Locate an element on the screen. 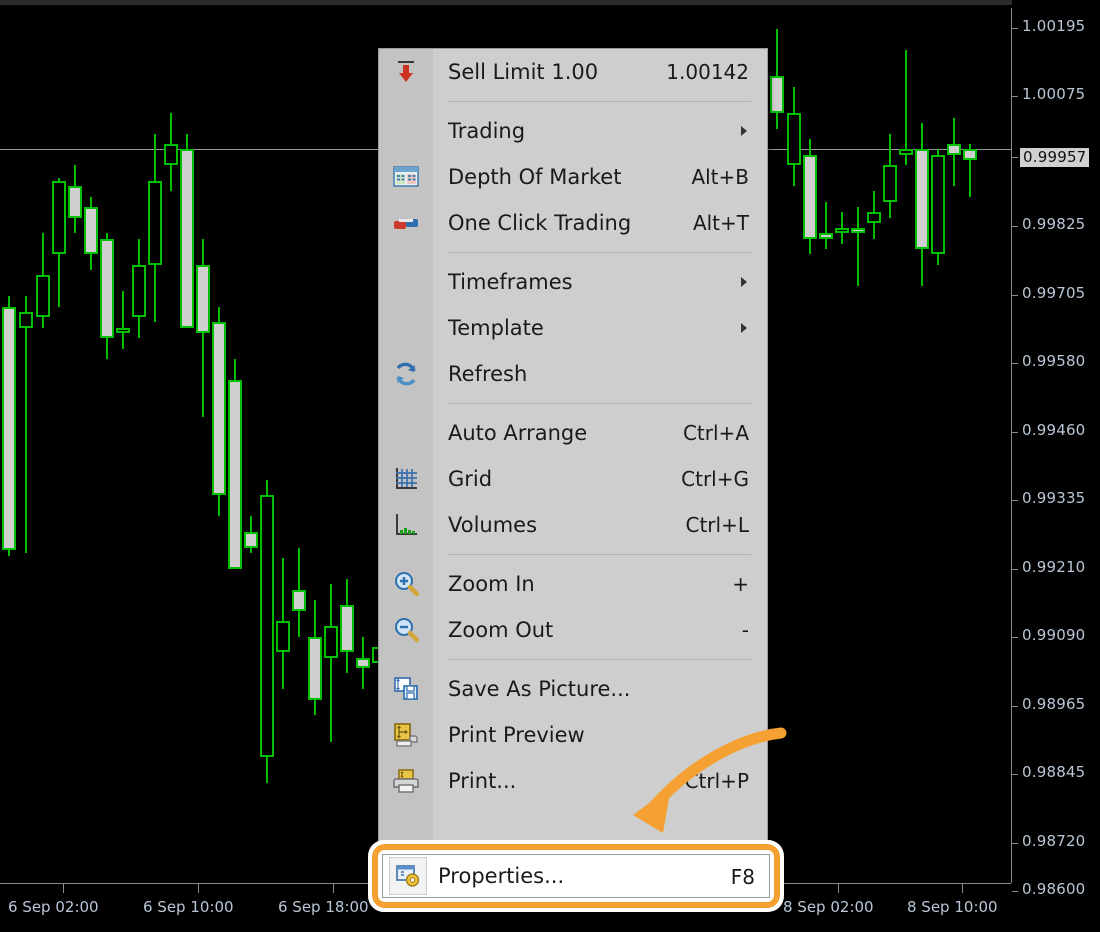  price-label: 0.98965 is located at coordinates (1054, 704).